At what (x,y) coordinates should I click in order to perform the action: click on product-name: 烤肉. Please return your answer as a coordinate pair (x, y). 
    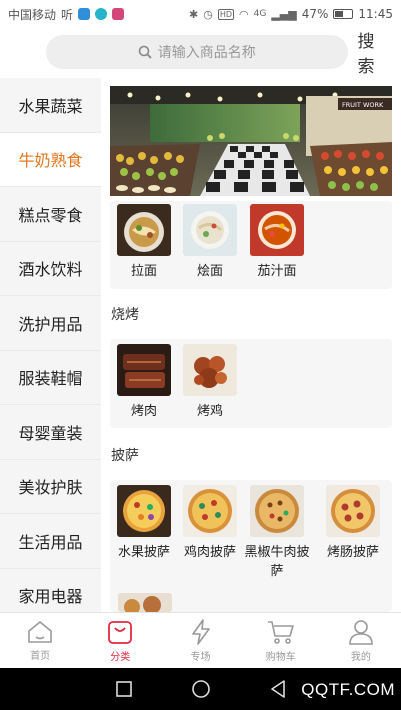
    Looking at the image, I should click on (143, 411).